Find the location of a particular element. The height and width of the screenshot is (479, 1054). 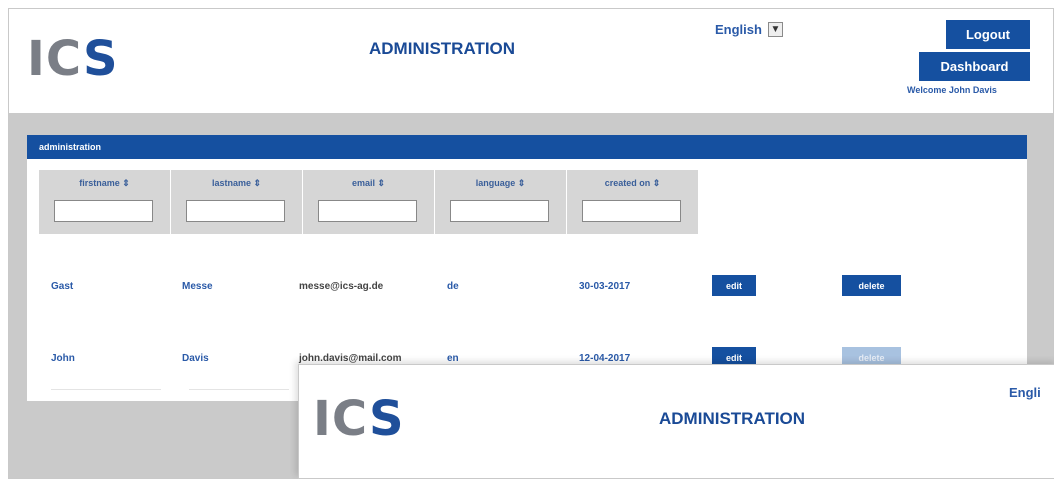

cell-email: john.davis@mail.com is located at coordinates (350, 358).